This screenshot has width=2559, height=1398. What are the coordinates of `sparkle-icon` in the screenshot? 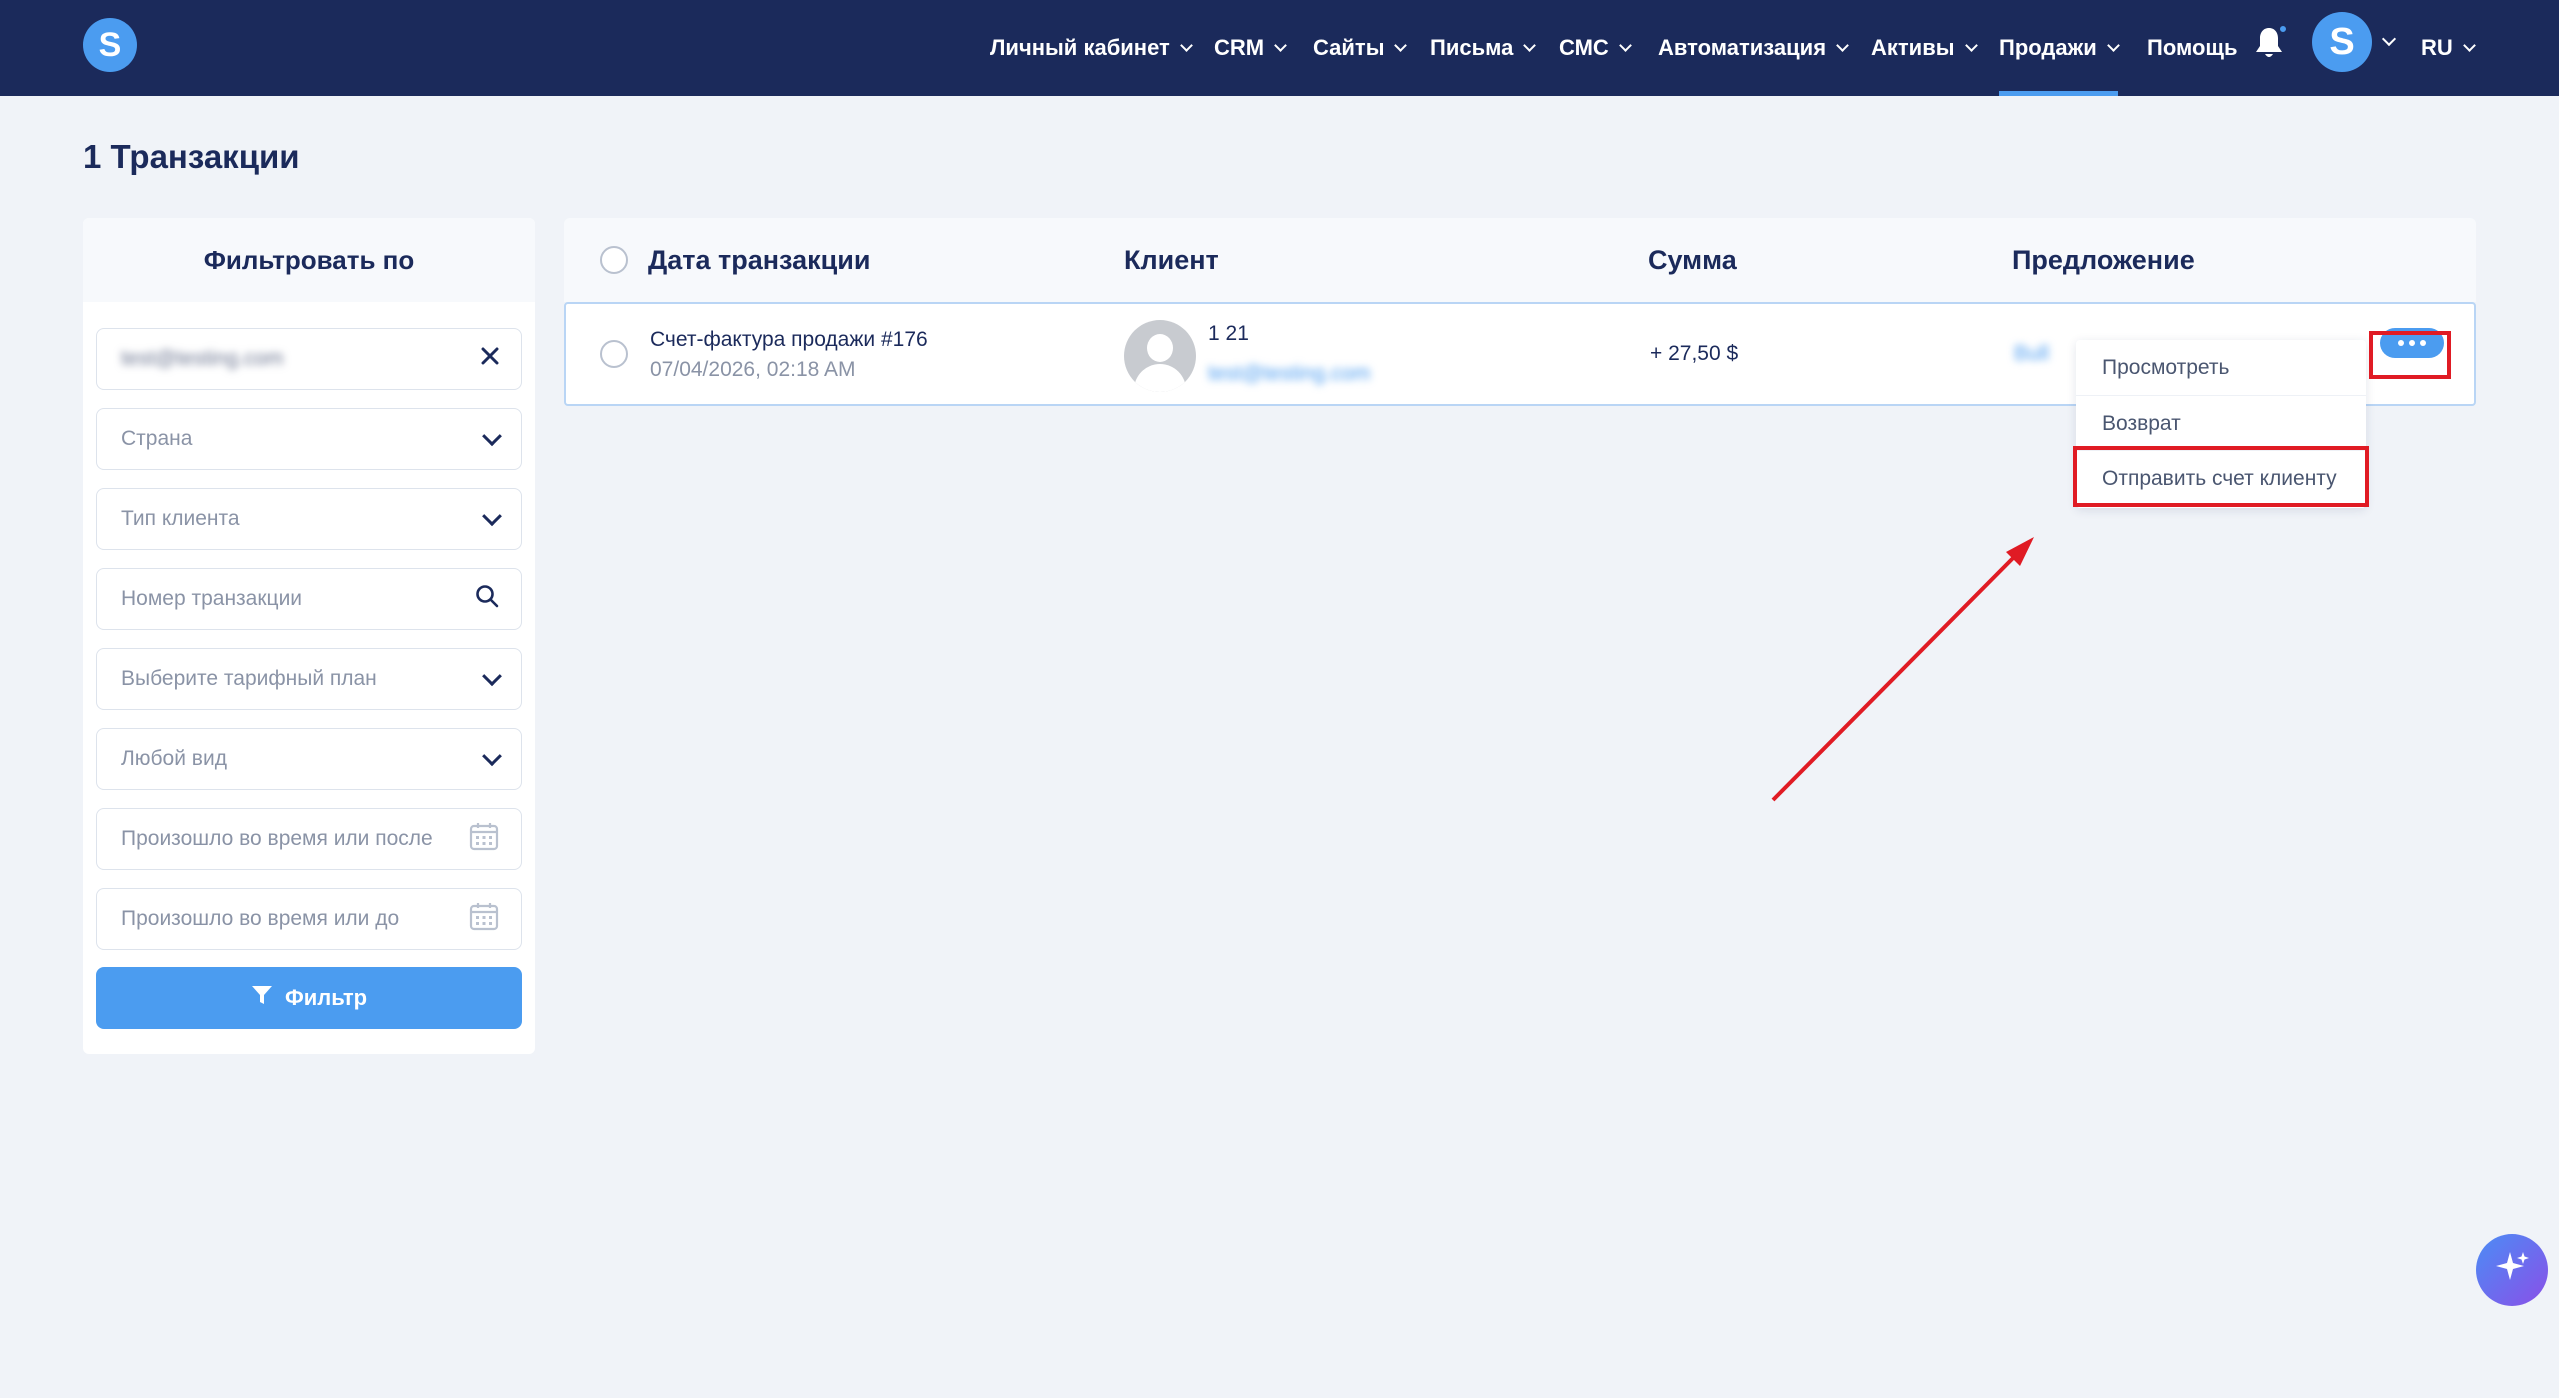 It's located at (2512, 1270).